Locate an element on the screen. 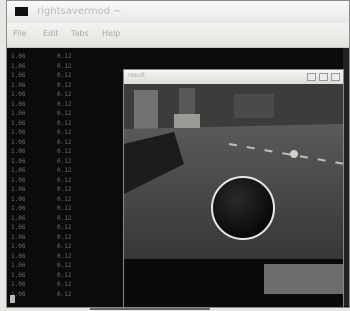 The width and height of the screenshot is (350, 311). maximize-button is located at coordinates (323, 77).